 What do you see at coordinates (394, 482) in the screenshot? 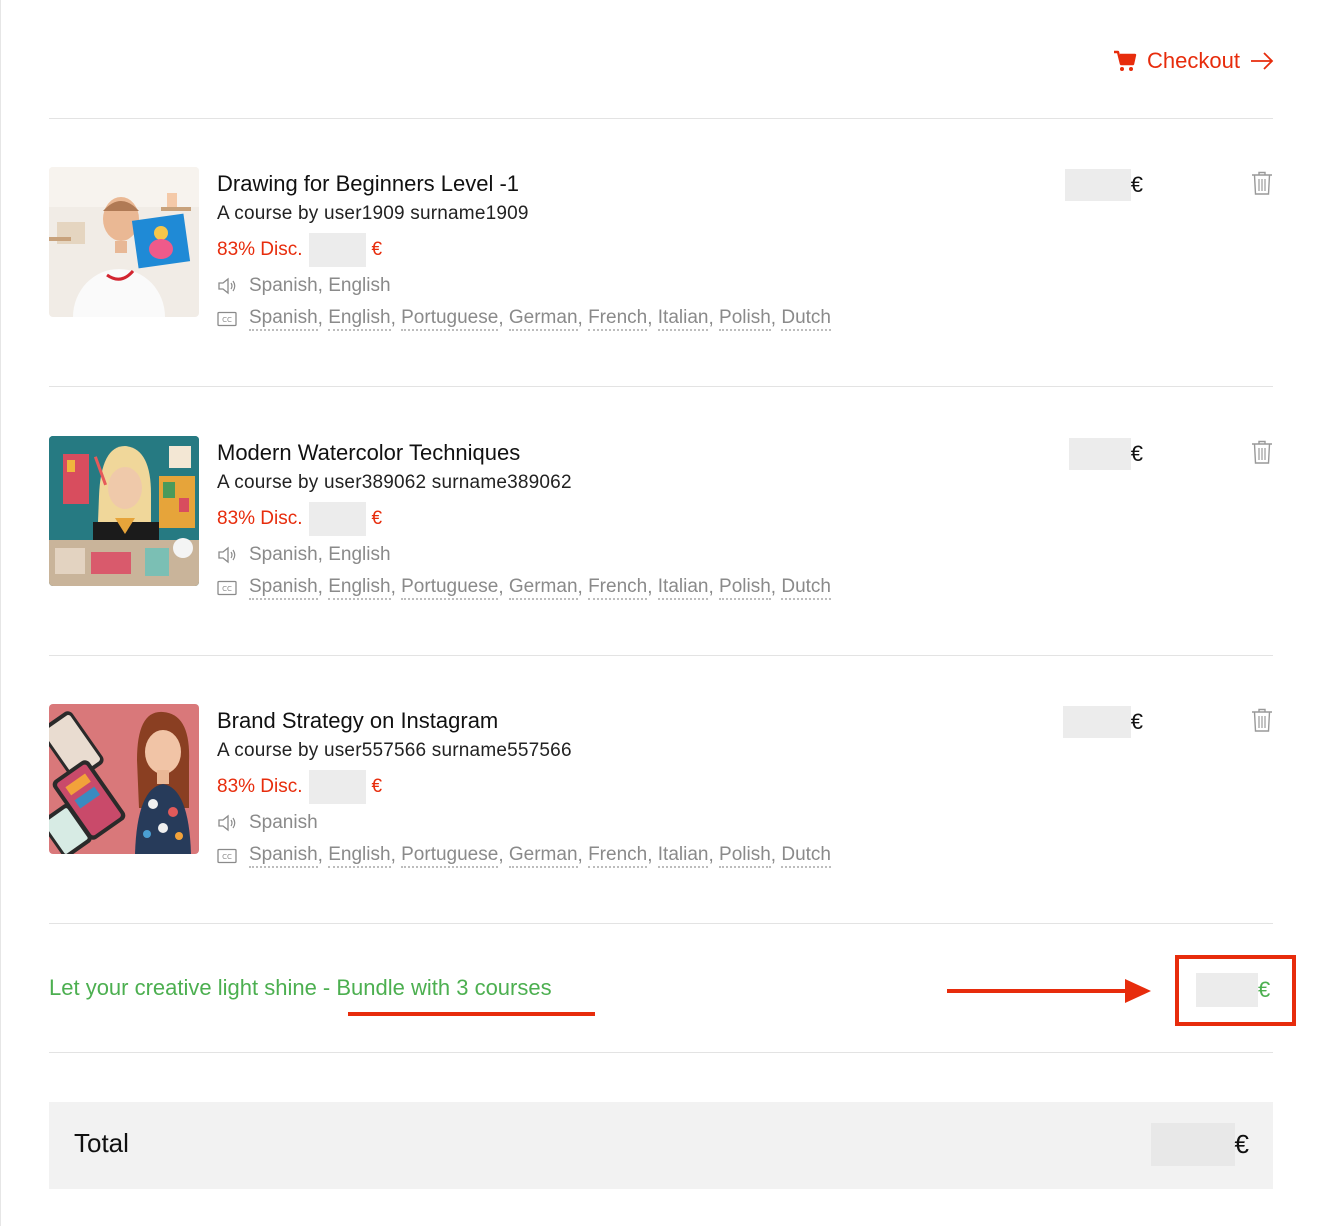
I see `course-author: A course by user389062 surname389062` at bounding box center [394, 482].